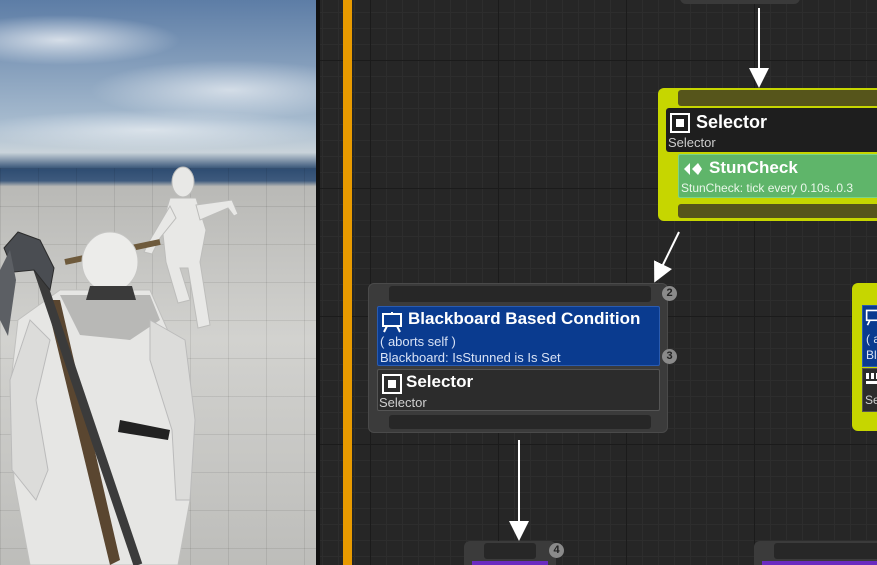 The height and width of the screenshot is (565, 877). Describe the element at coordinates (440, 381) in the screenshot. I see `composite-selector-title: Selector` at that location.